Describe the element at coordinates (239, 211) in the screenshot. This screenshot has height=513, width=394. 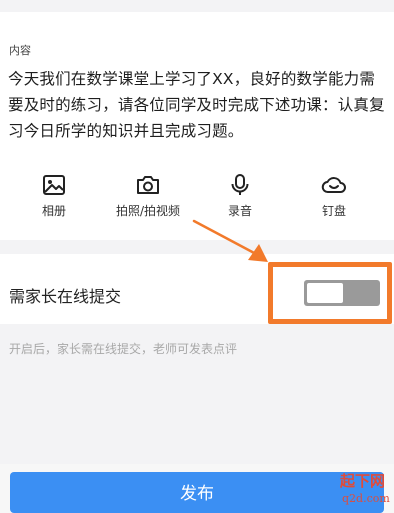
I see `attach-record-label: 录音` at that location.